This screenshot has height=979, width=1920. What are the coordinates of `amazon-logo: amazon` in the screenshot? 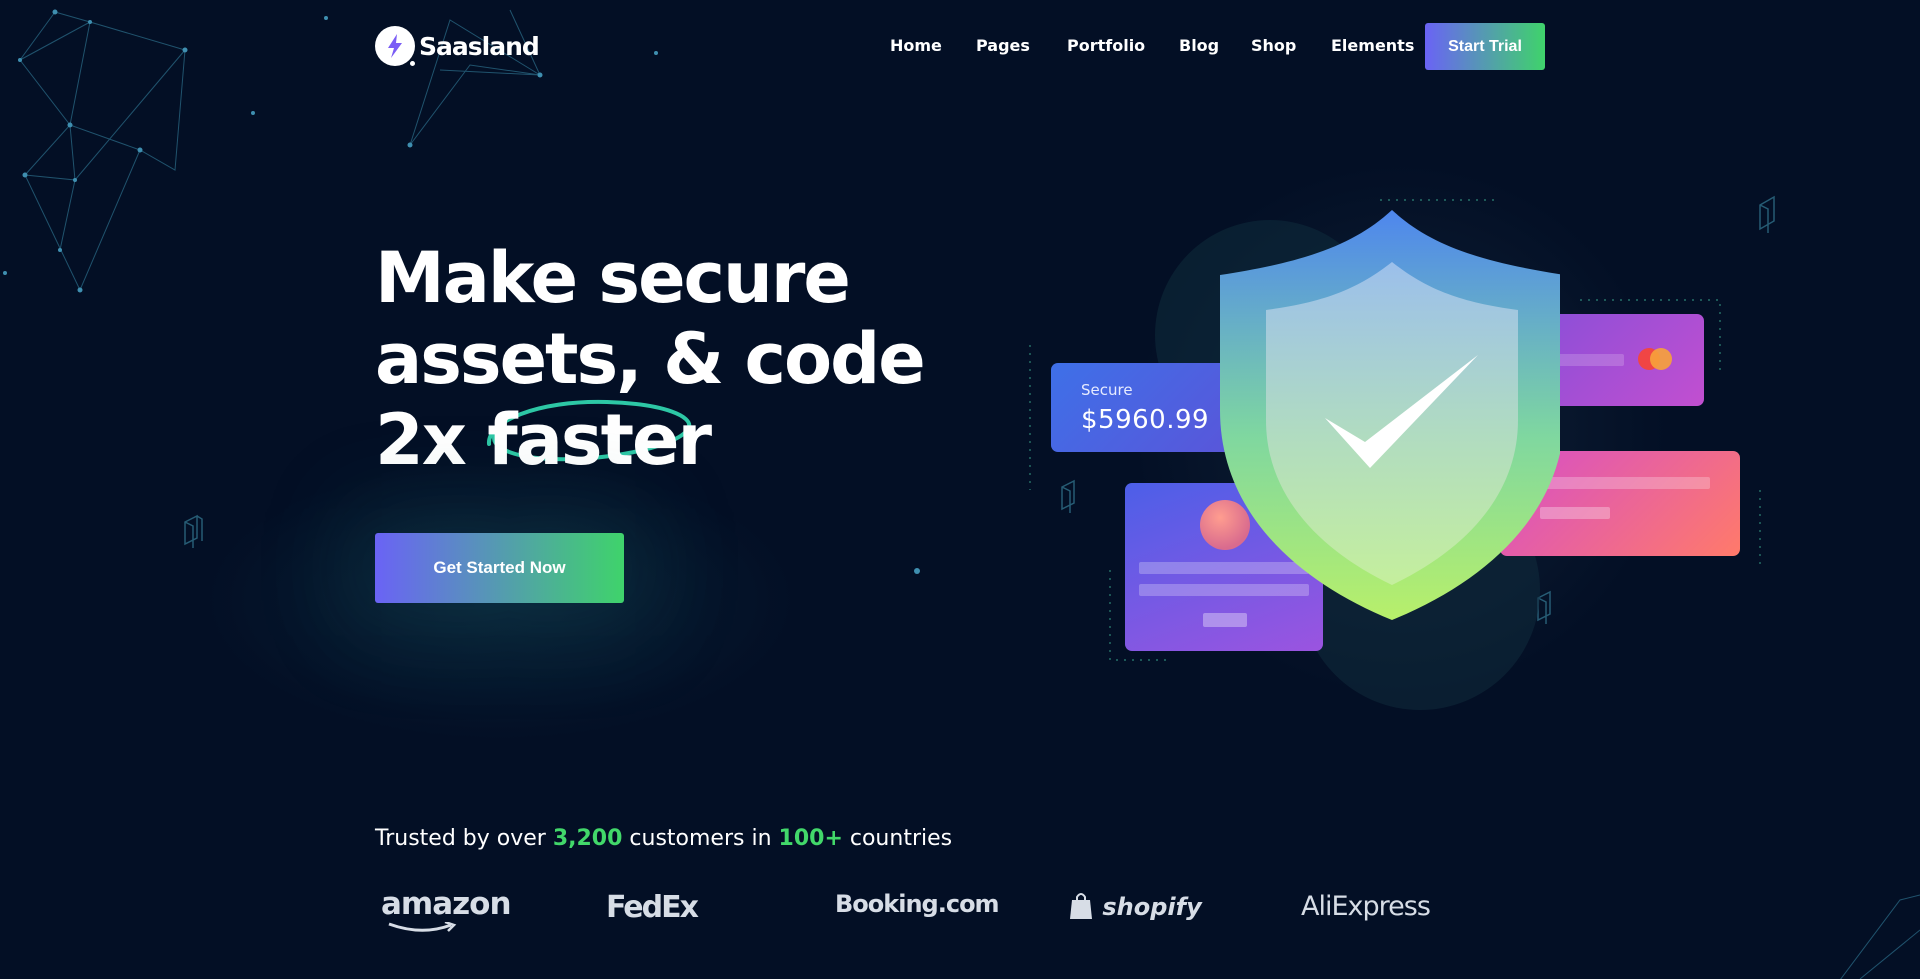 It's located at (446, 909).